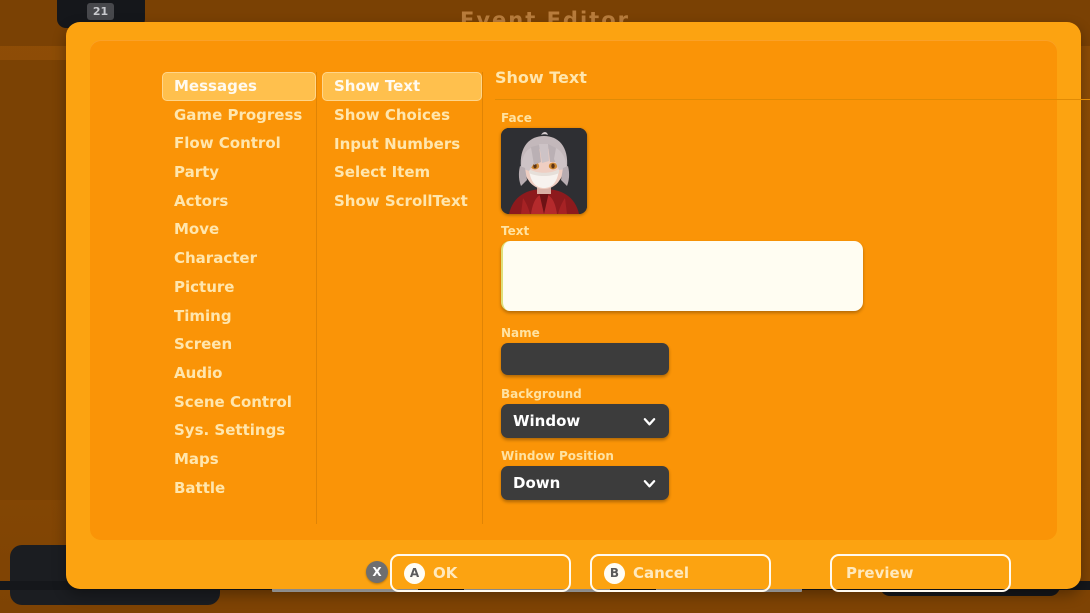 The image size is (1090, 613). I want to click on character-portrait-icon, so click(544, 171).